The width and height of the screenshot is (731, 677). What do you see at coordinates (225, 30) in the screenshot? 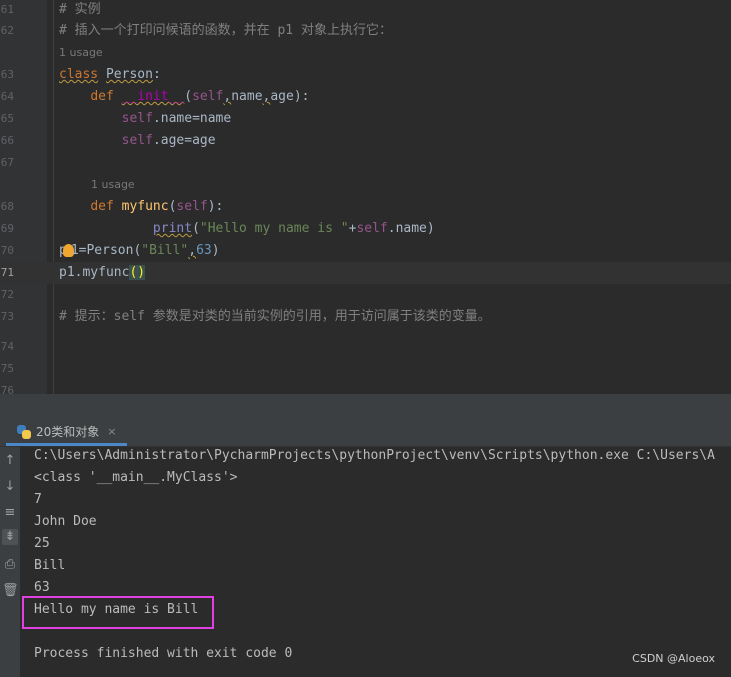
I see `code-comment: # 插入一个打印问候语的函数，并在 p1 对象上执行它：` at bounding box center [225, 30].